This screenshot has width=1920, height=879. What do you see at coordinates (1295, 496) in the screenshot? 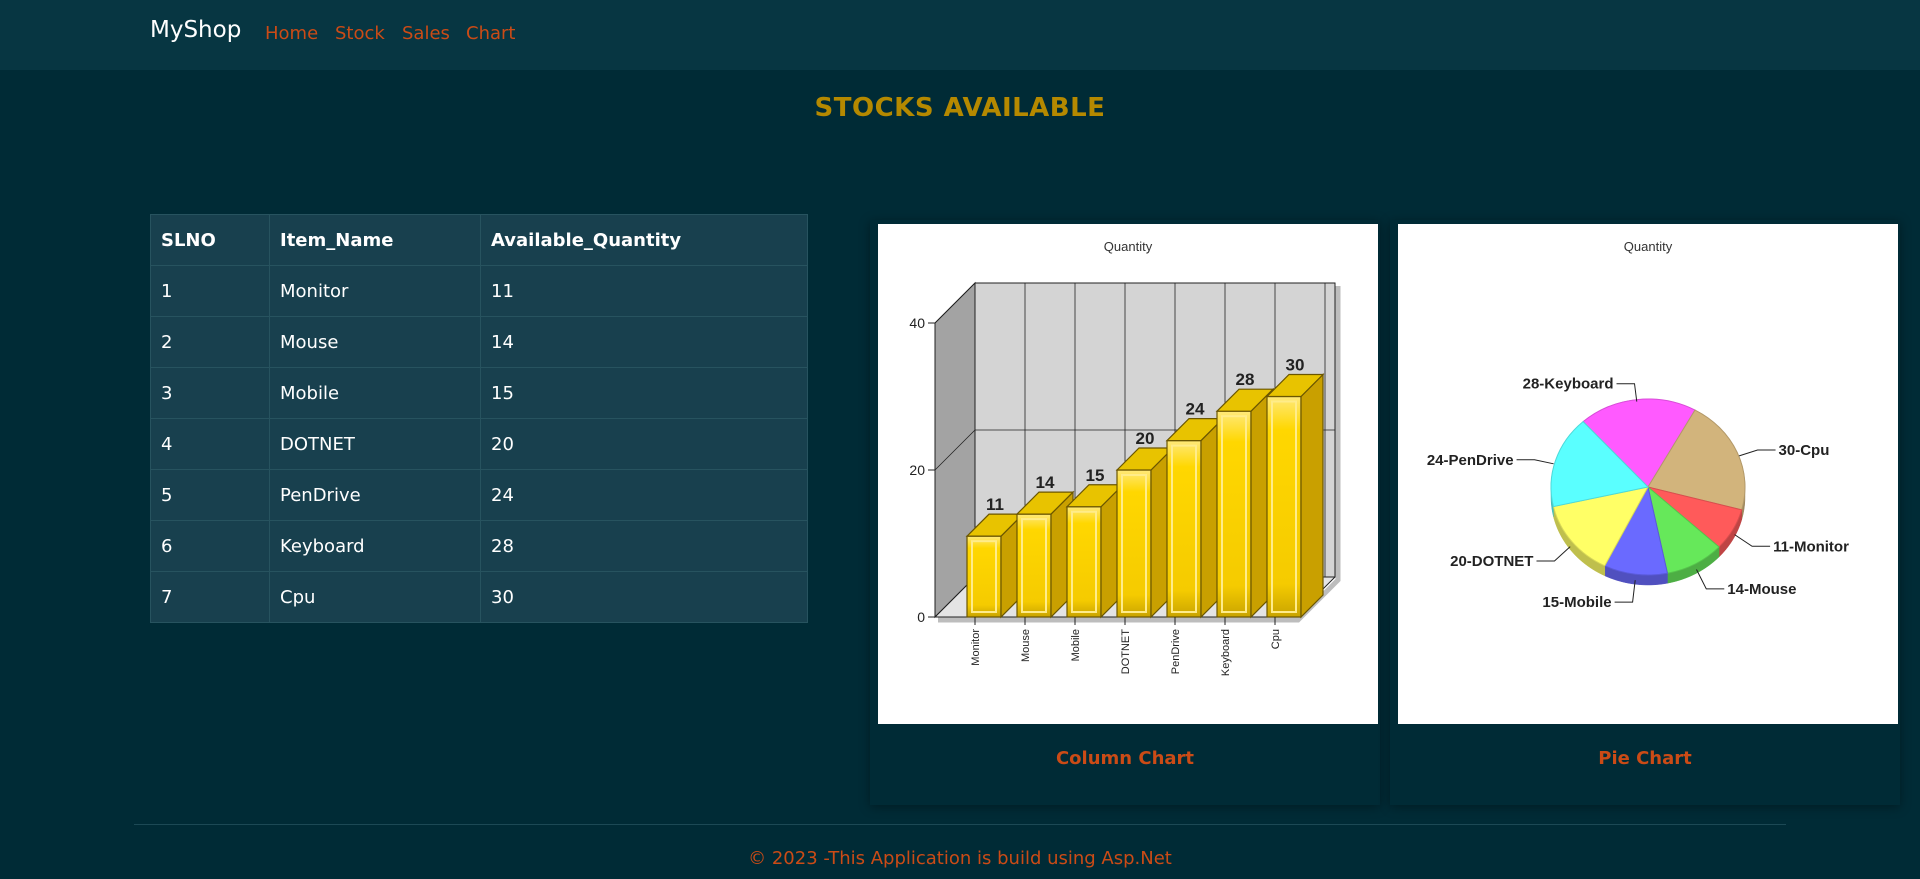
I see `column-bar-cpu` at bounding box center [1295, 496].